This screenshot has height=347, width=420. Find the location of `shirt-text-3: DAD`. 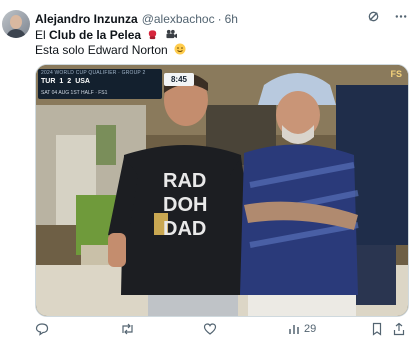

shirt-text-3: DAD is located at coordinates (184, 229).